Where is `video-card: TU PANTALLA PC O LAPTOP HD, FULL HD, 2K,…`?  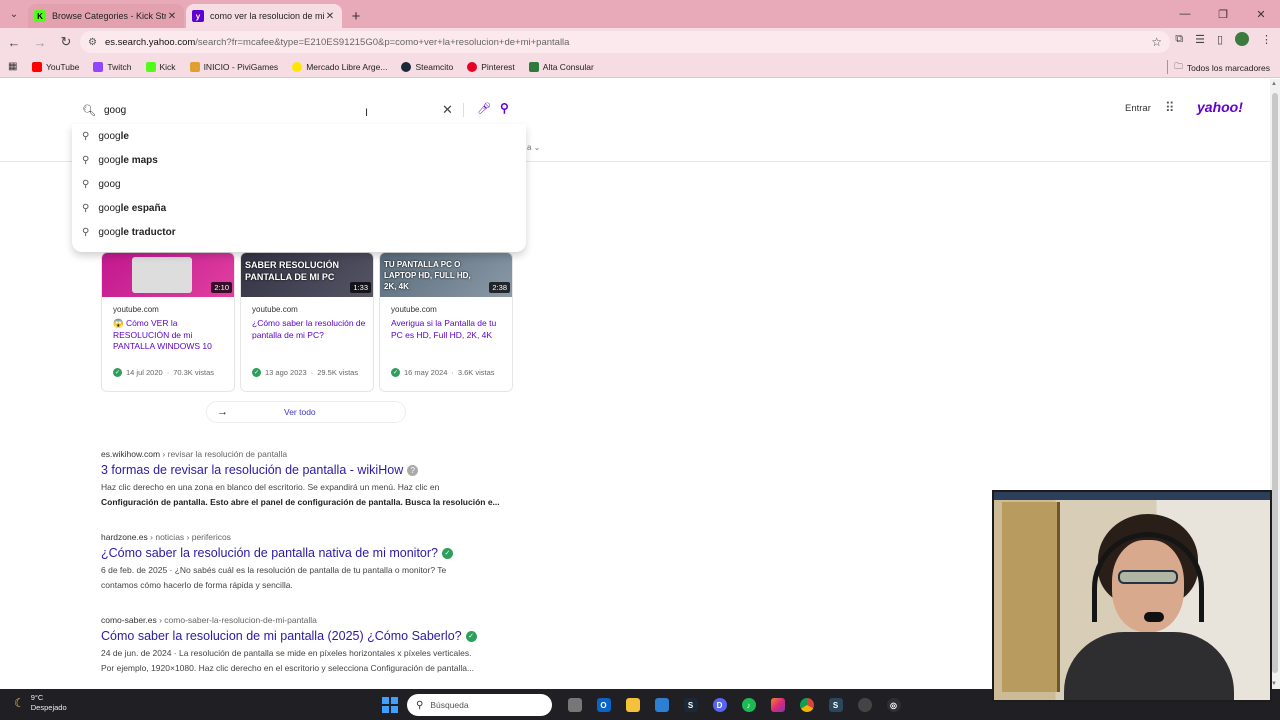 video-card: TU PANTALLA PC O LAPTOP HD, FULL HD, 2K,… is located at coordinates (446, 322).